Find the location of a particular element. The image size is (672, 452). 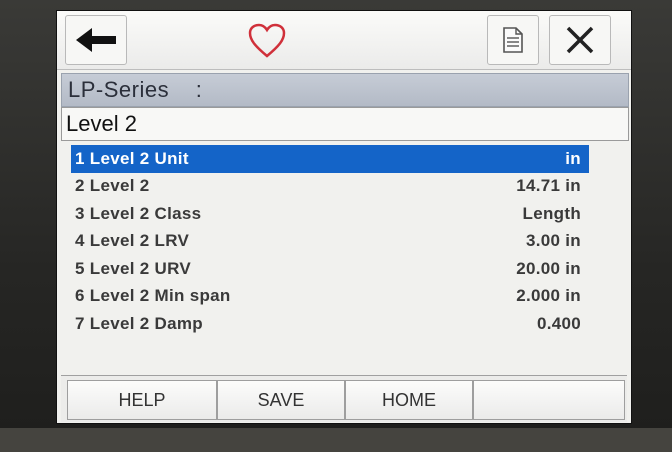

help-button: HELP is located at coordinates (142, 400).